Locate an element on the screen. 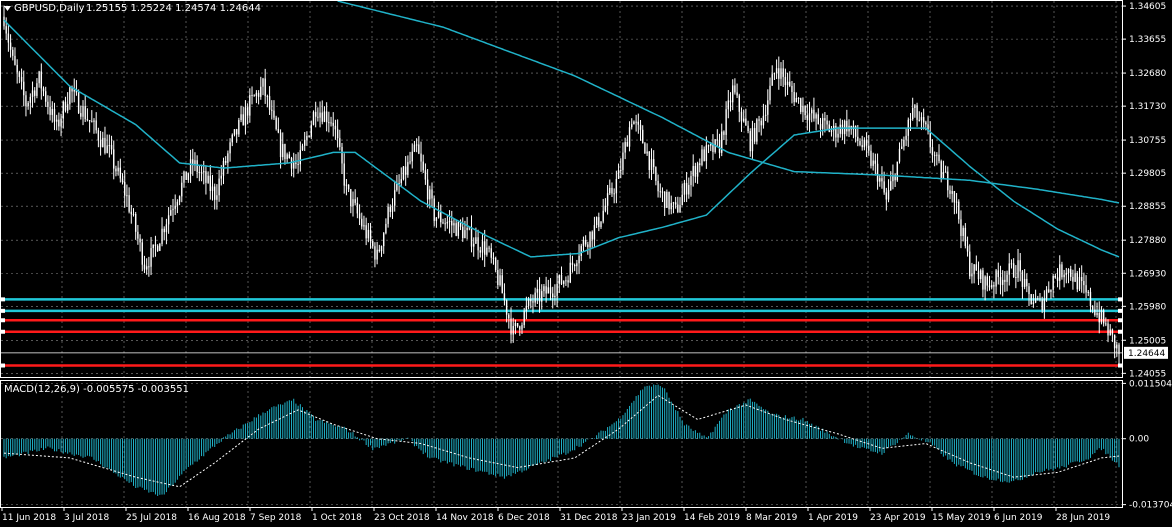  time-tick-label: 7 Sep 2018 is located at coordinates (276, 518).